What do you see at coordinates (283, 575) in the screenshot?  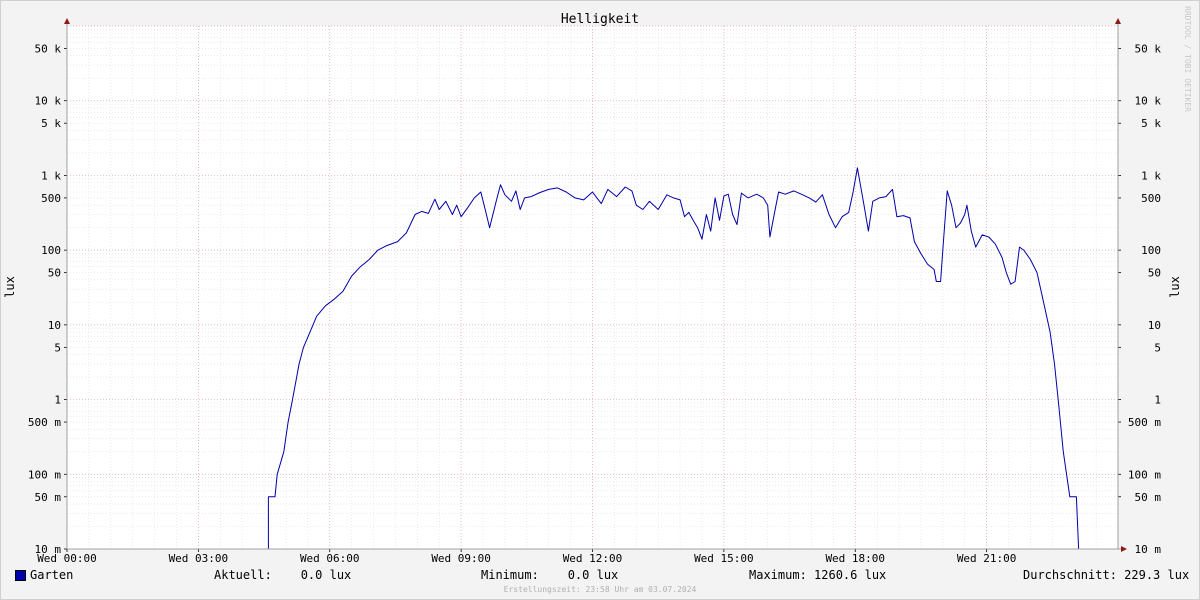 I see `legend-current: Aktuell: 0.0 lux` at bounding box center [283, 575].